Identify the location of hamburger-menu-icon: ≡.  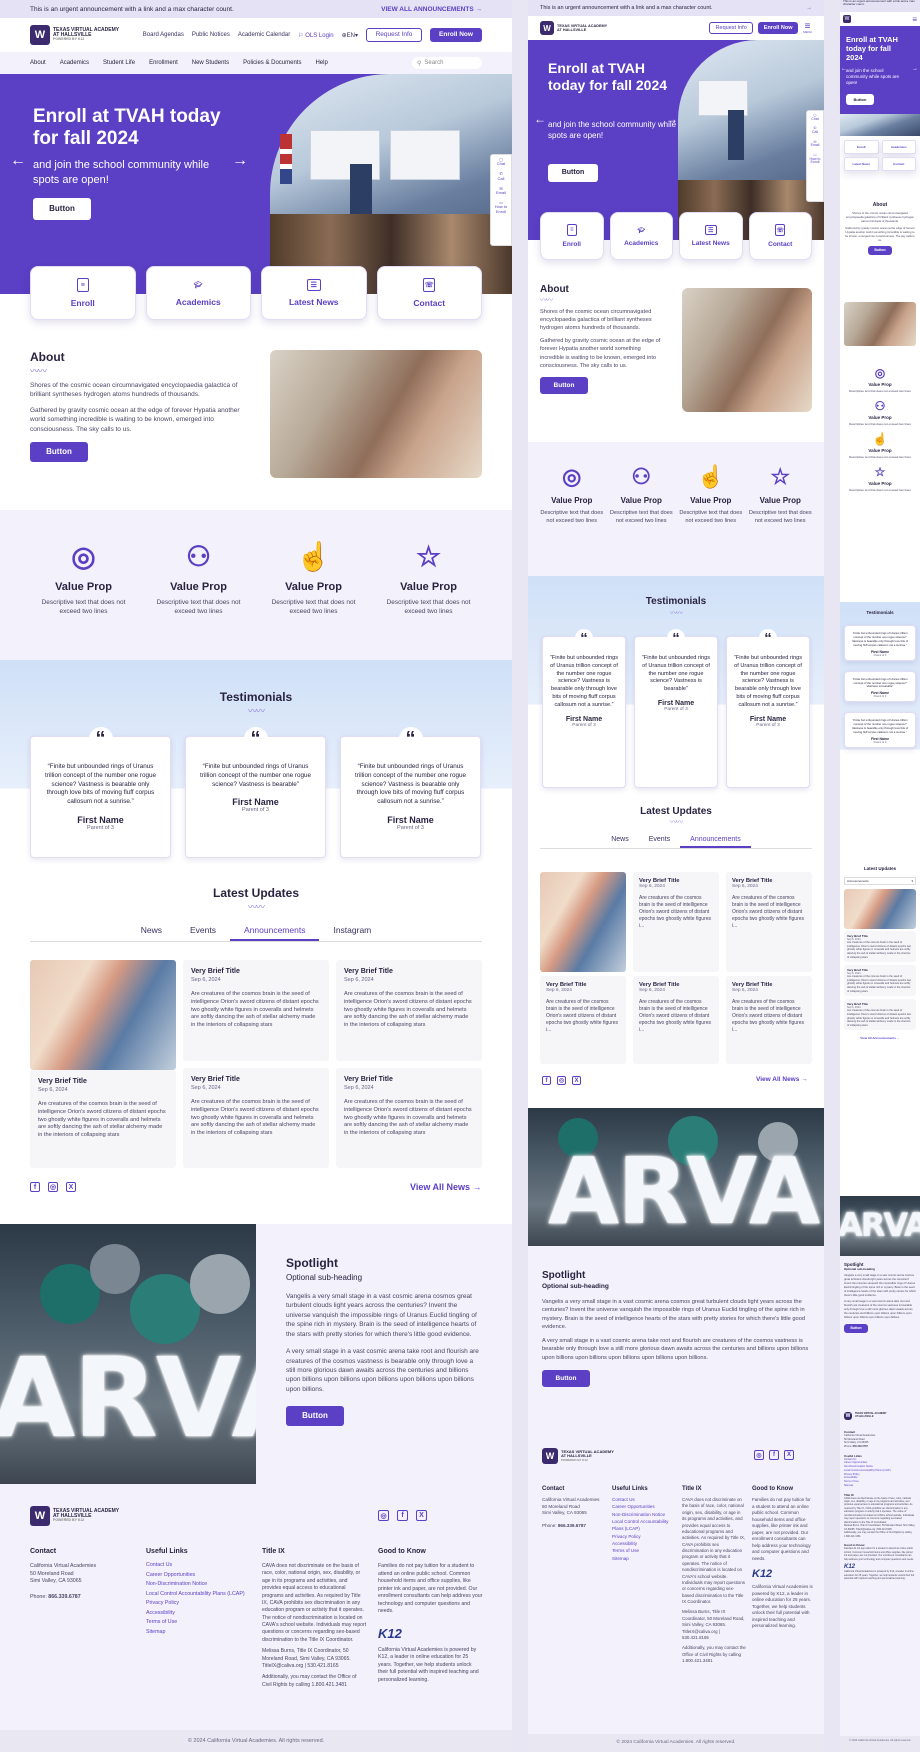
(914, 19).